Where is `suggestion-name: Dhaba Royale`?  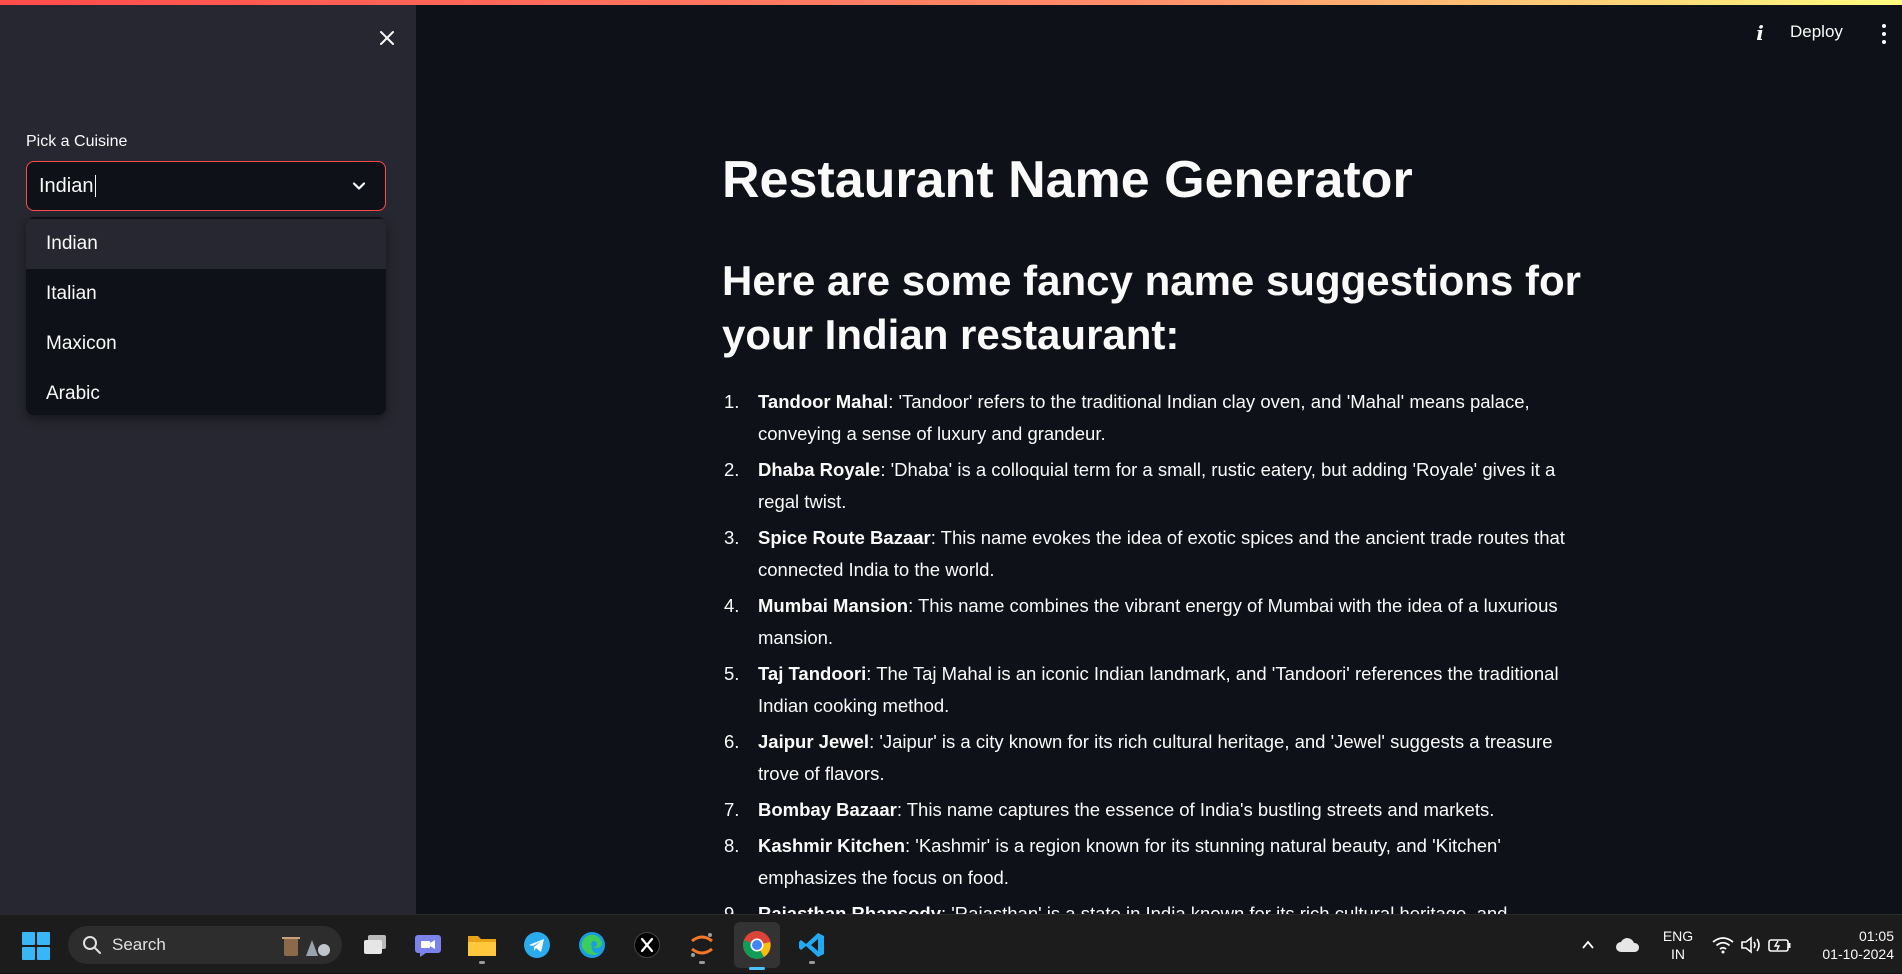
suggestion-name: Dhaba Royale is located at coordinates (819, 469).